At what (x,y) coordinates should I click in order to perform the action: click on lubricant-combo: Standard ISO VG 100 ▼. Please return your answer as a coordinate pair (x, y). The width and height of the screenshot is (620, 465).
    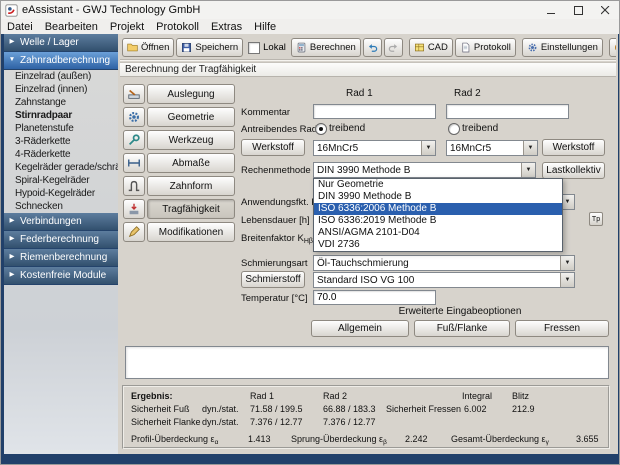
    Looking at the image, I should click on (444, 280).